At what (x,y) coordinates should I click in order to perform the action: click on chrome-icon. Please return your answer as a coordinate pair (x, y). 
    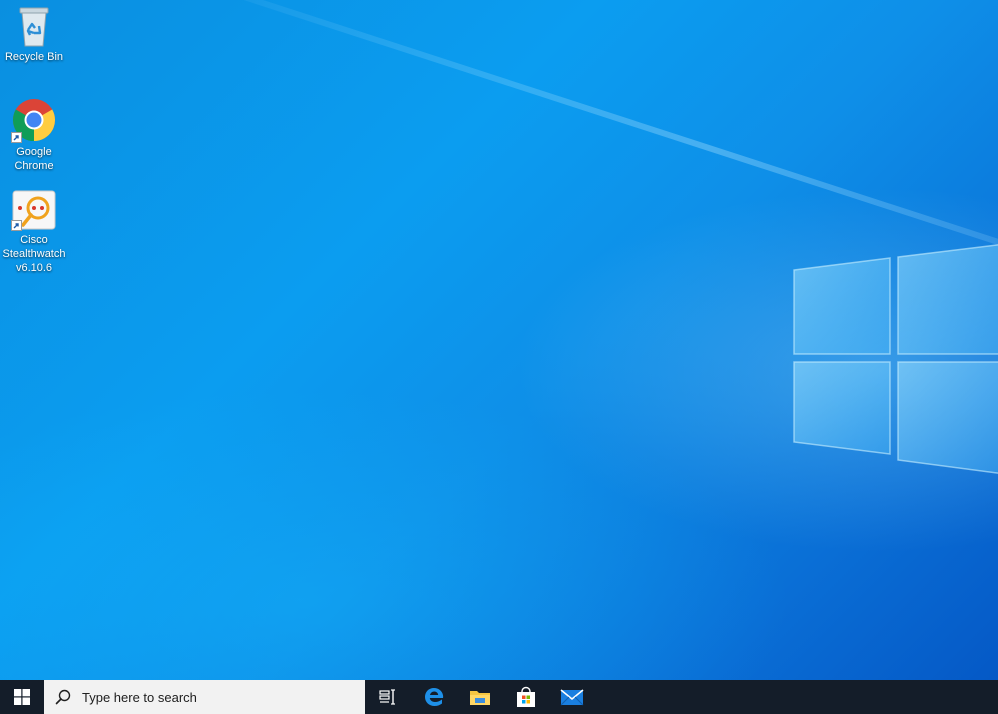
    Looking at the image, I should click on (34, 120).